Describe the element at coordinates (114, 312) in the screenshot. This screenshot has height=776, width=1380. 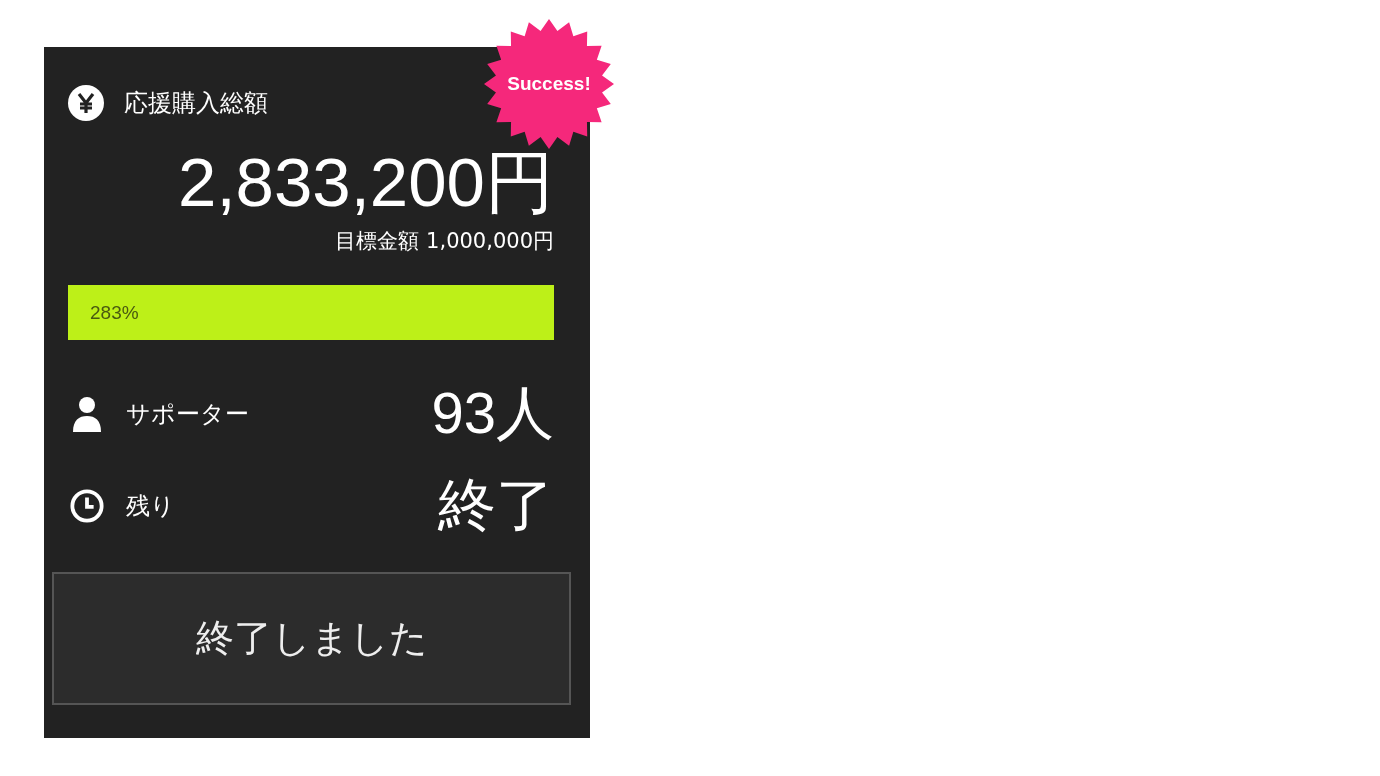
I see `progress-percent: 283%` at that location.